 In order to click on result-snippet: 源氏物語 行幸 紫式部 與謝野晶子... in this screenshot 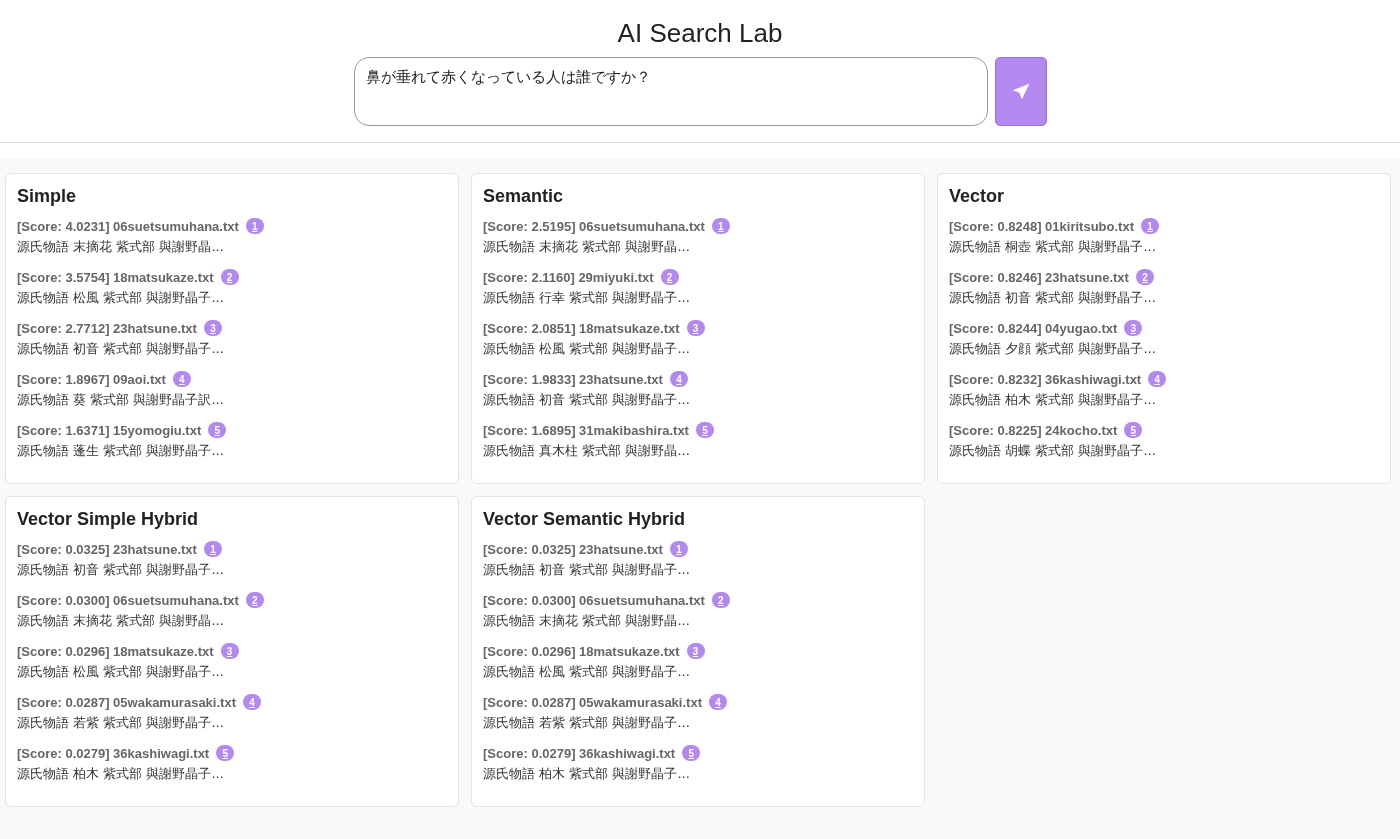, I will do `click(587, 298)`.